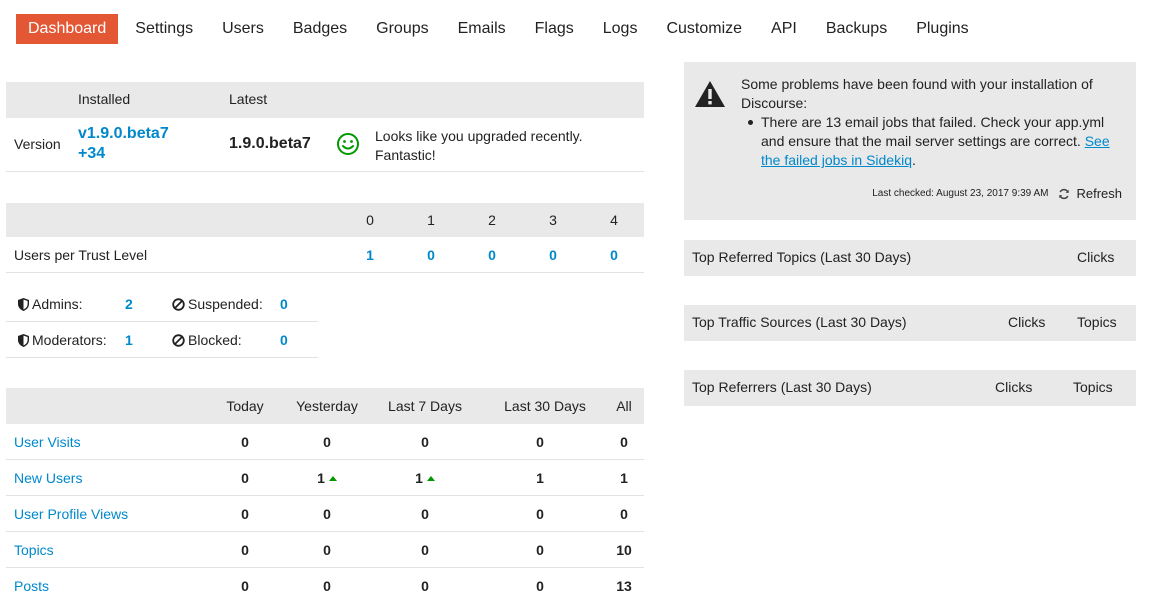 The image size is (1154, 595). Describe the element at coordinates (370, 220) in the screenshot. I see `trust-level-0-header: 0` at that location.